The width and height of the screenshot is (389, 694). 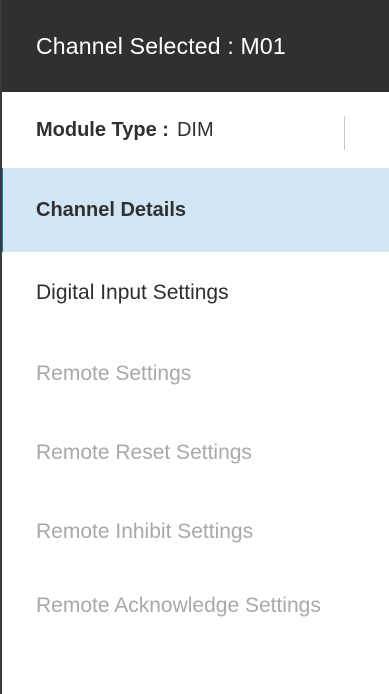 I want to click on module-type-row: Module Type : DIM, so click(x=195, y=130).